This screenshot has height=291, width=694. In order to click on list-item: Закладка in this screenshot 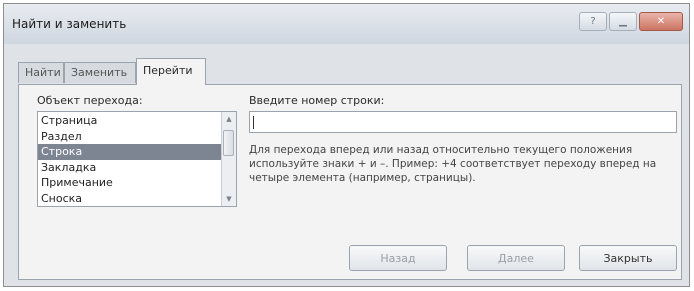, I will do `click(130, 168)`.